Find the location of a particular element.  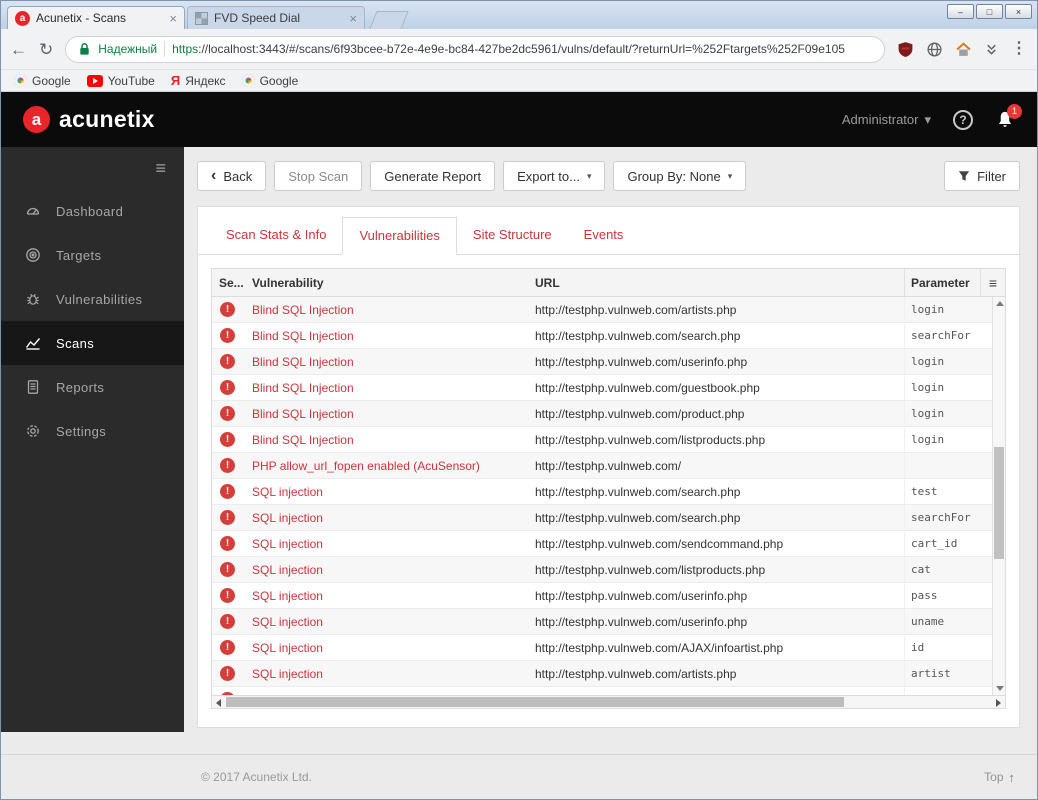

horizontal-scrollbar-thumb is located at coordinates (535, 702).